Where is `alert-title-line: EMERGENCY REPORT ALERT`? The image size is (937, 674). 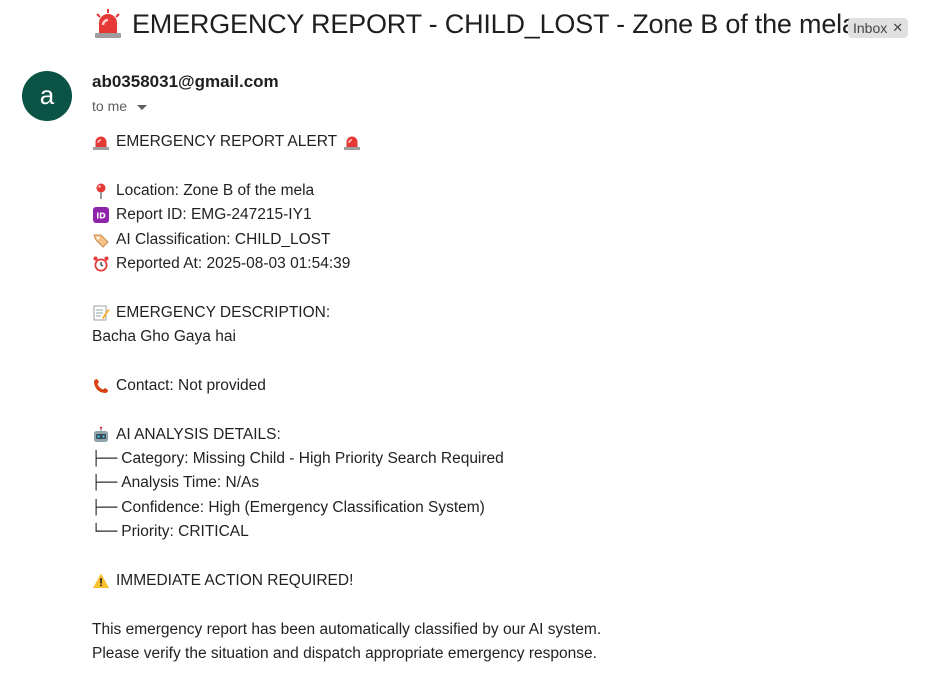 alert-title-line: EMERGENCY REPORT ALERT is located at coordinates (502, 142).